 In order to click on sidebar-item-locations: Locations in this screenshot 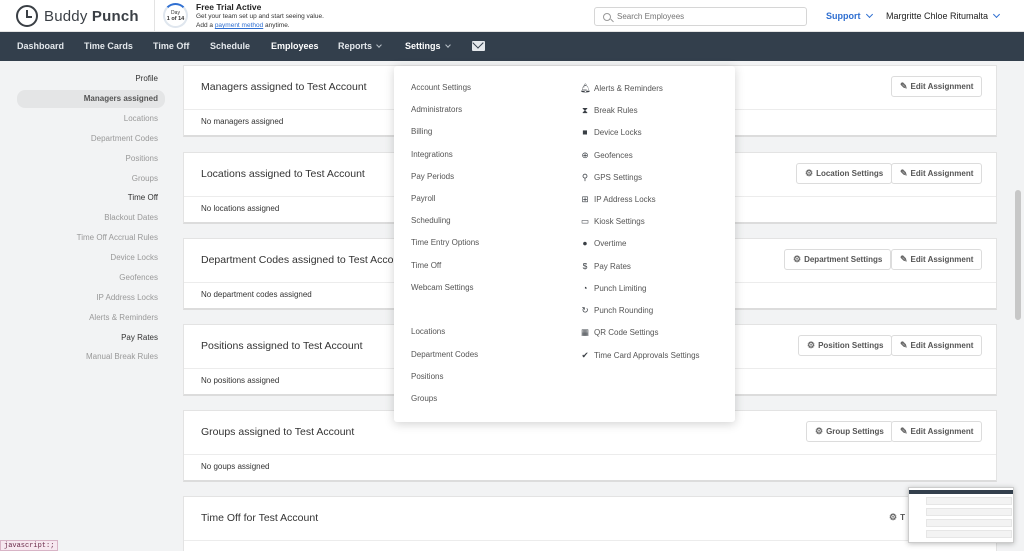, I will do `click(91, 119)`.